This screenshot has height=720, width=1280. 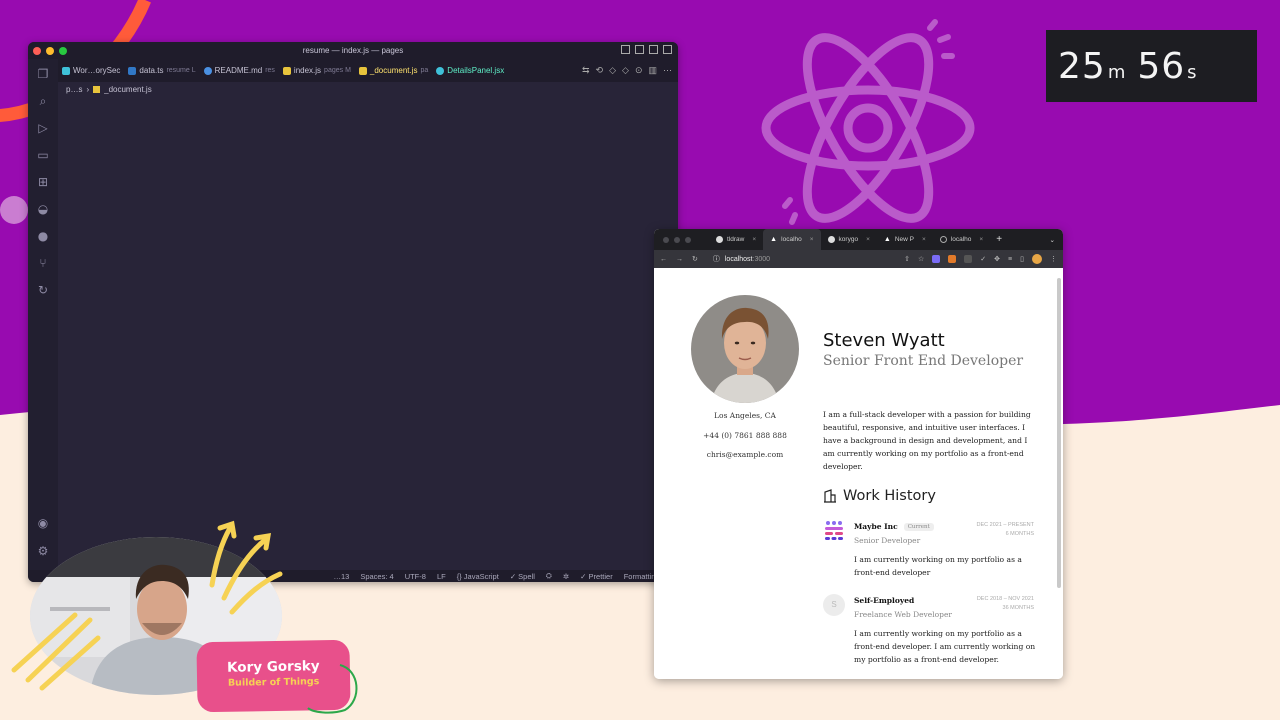 What do you see at coordinates (1005, 525) in the screenshot?
I see `job-date-range: DEC 2021 – PRESENT` at bounding box center [1005, 525].